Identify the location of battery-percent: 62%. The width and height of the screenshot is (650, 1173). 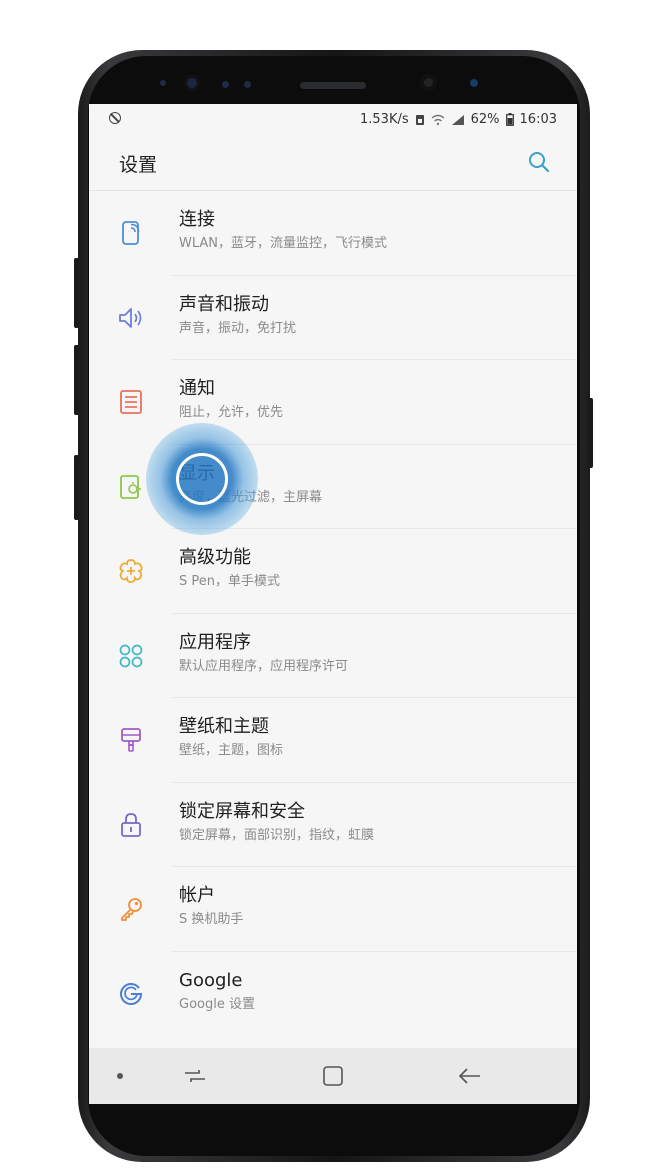
(485, 119).